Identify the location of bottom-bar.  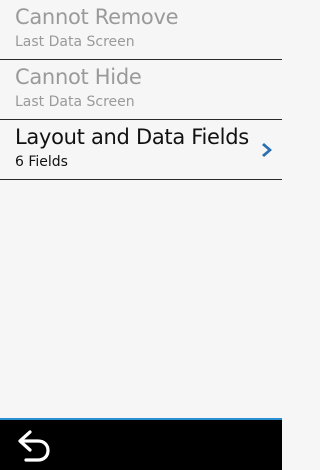
(141, 444).